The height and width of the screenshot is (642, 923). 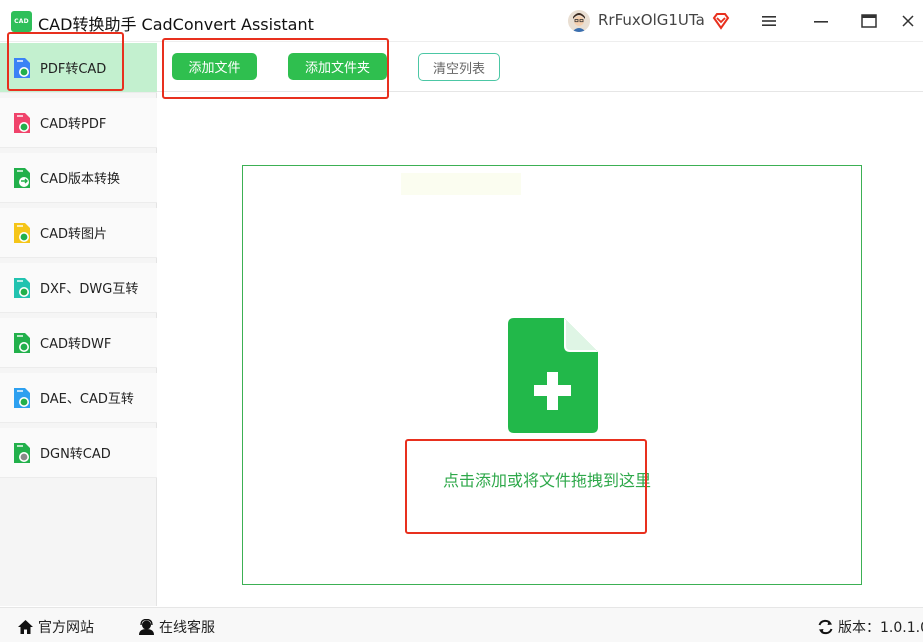 I want to click on sidebar-item-cad-to-dwf: CAD转DWF, so click(x=78, y=343).